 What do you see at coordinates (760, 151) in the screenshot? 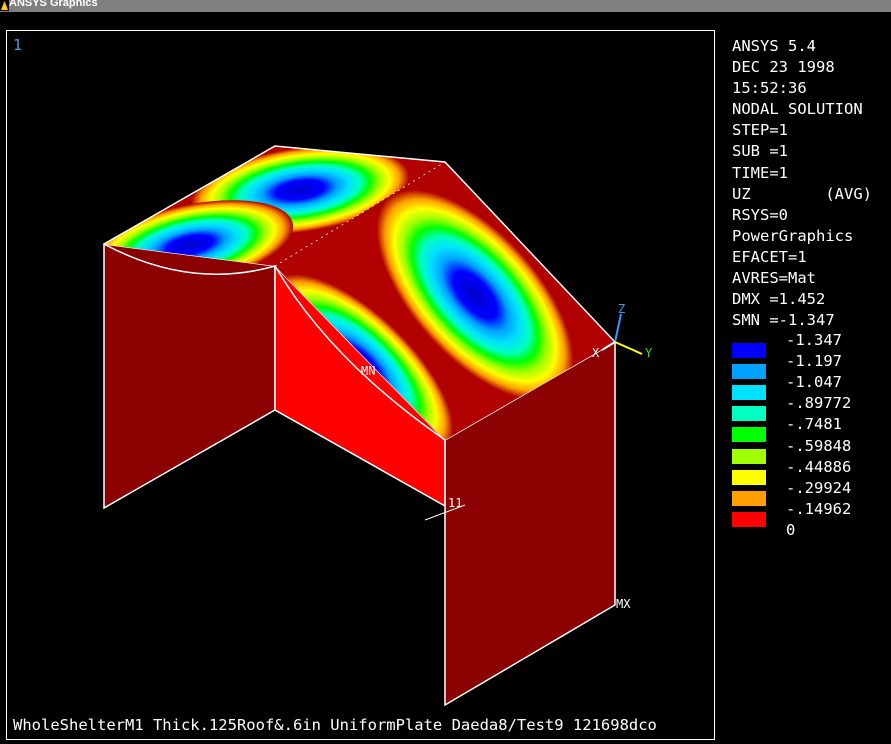
I see `info-line: SUB =1` at bounding box center [760, 151].